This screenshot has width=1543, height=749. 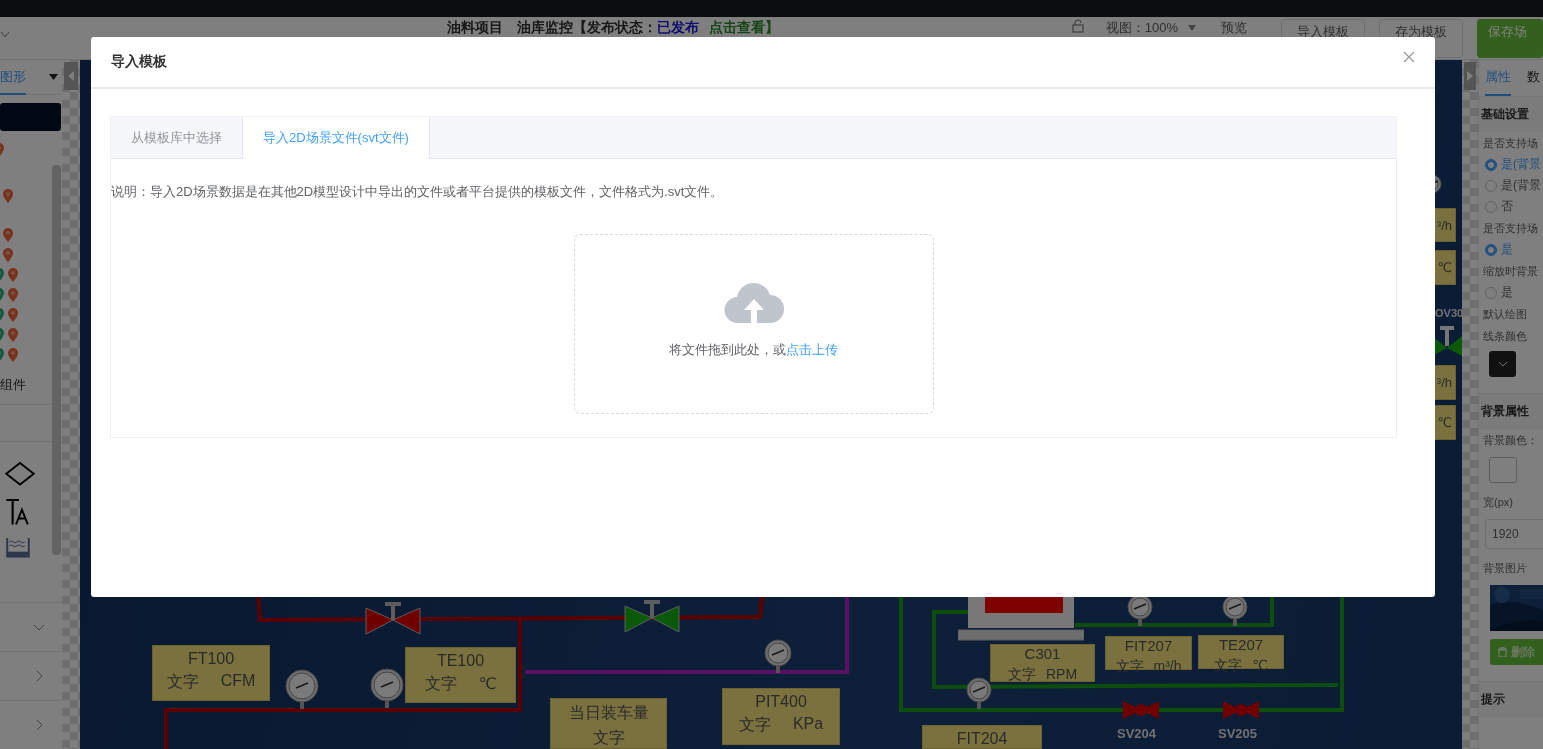 I want to click on panel-unit: KPa, so click(x=808, y=724).